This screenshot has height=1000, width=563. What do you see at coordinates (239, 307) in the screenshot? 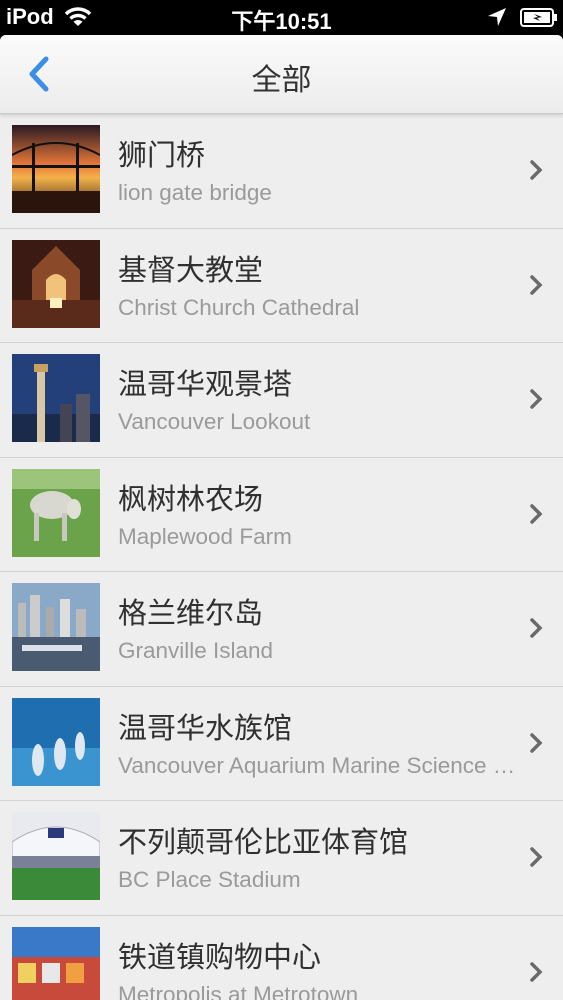
I see `place-subtitle: Christ Church Cathedral` at bounding box center [239, 307].